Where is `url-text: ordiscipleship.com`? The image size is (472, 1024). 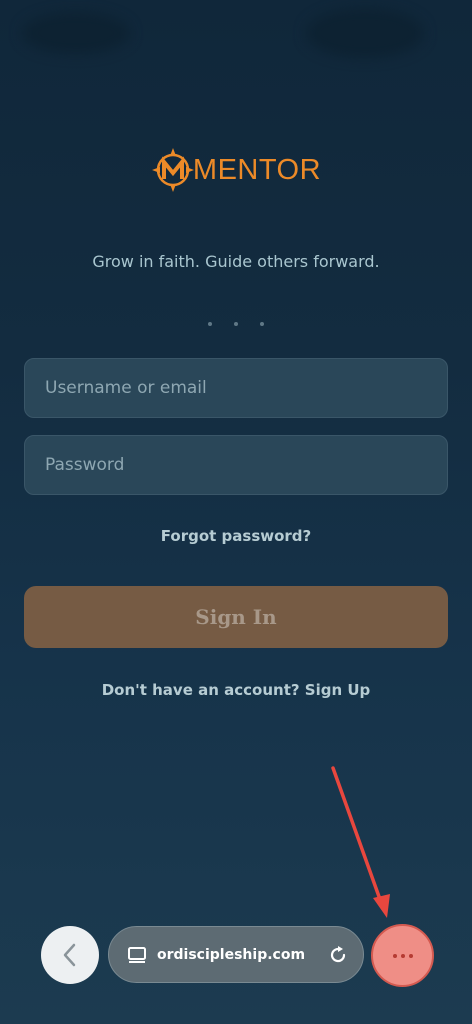 url-text: ordiscipleship.com is located at coordinates (242, 955).